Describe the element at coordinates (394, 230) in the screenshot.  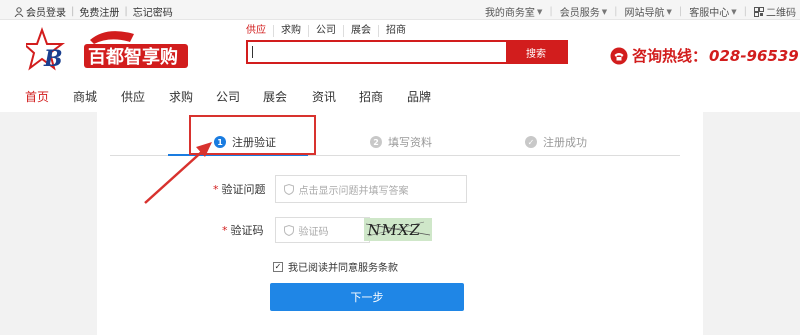
I see `captcha-text: NMXZ` at that location.